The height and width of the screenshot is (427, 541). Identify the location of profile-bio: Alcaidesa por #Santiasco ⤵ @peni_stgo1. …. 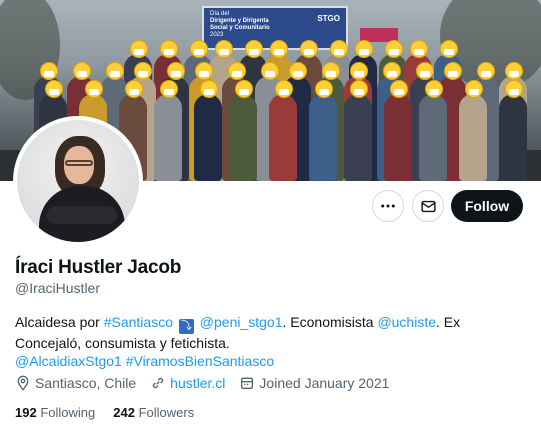
(270, 341).